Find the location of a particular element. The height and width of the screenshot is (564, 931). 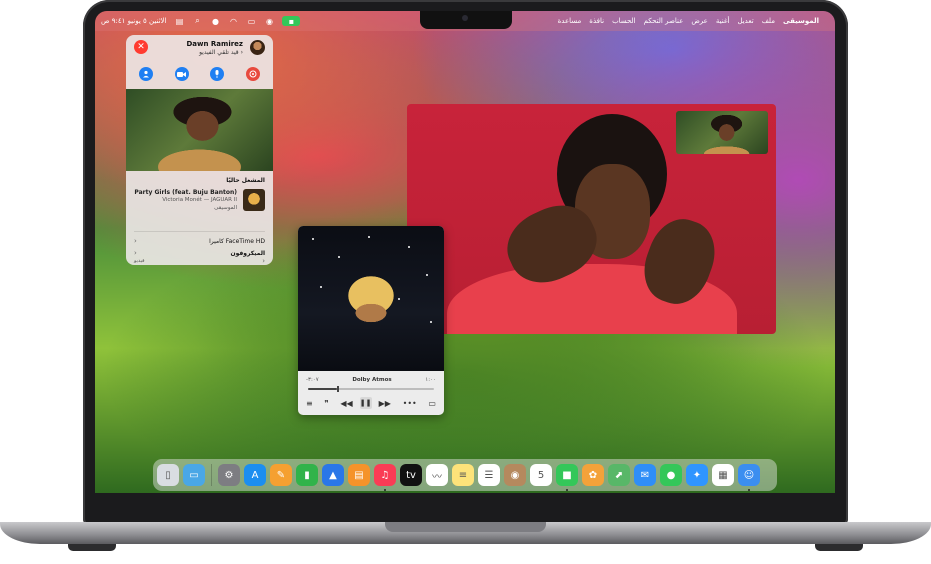

add-person-button is located at coordinates (145, 74).